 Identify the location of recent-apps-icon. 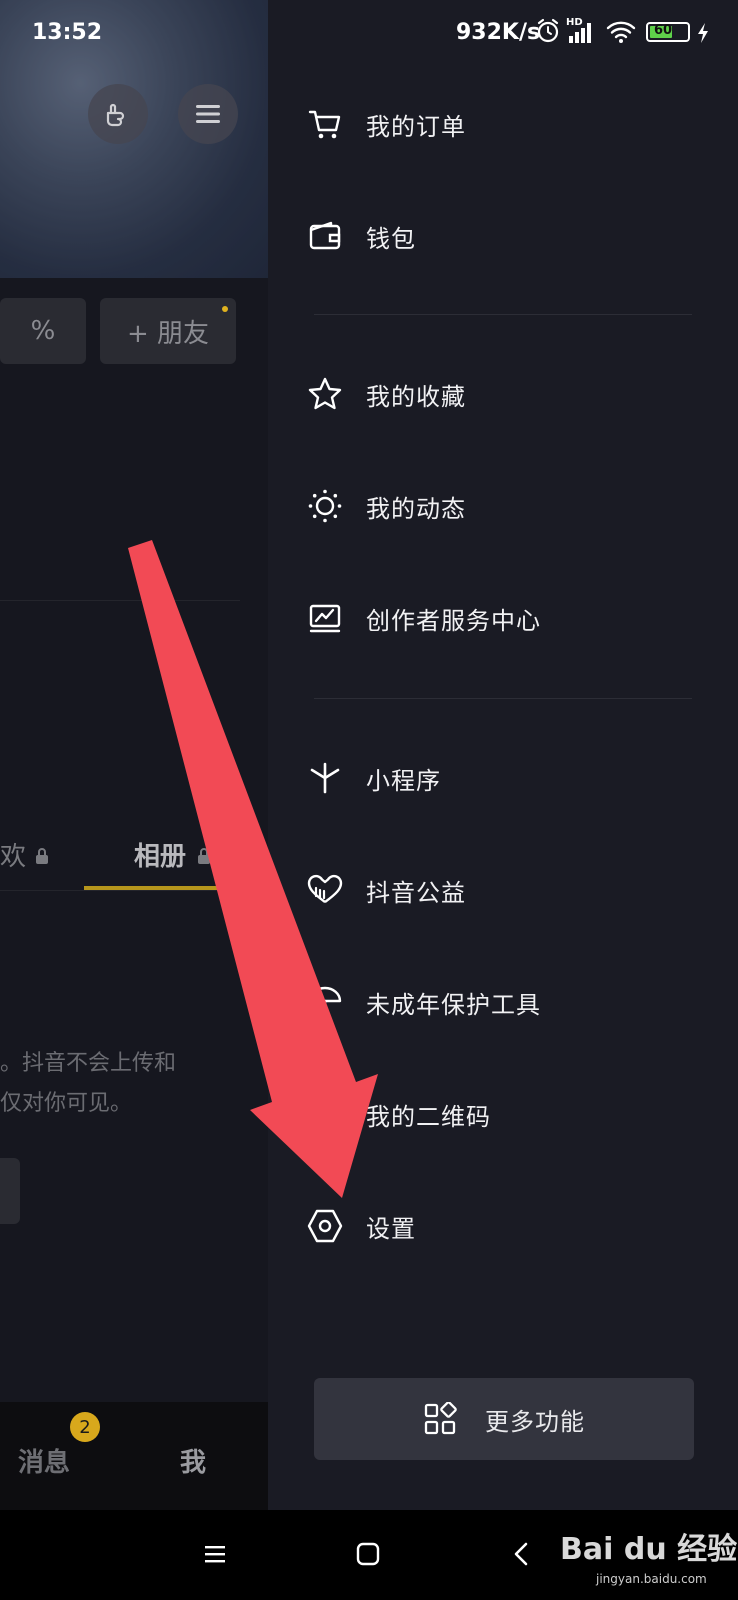
(215, 1554).